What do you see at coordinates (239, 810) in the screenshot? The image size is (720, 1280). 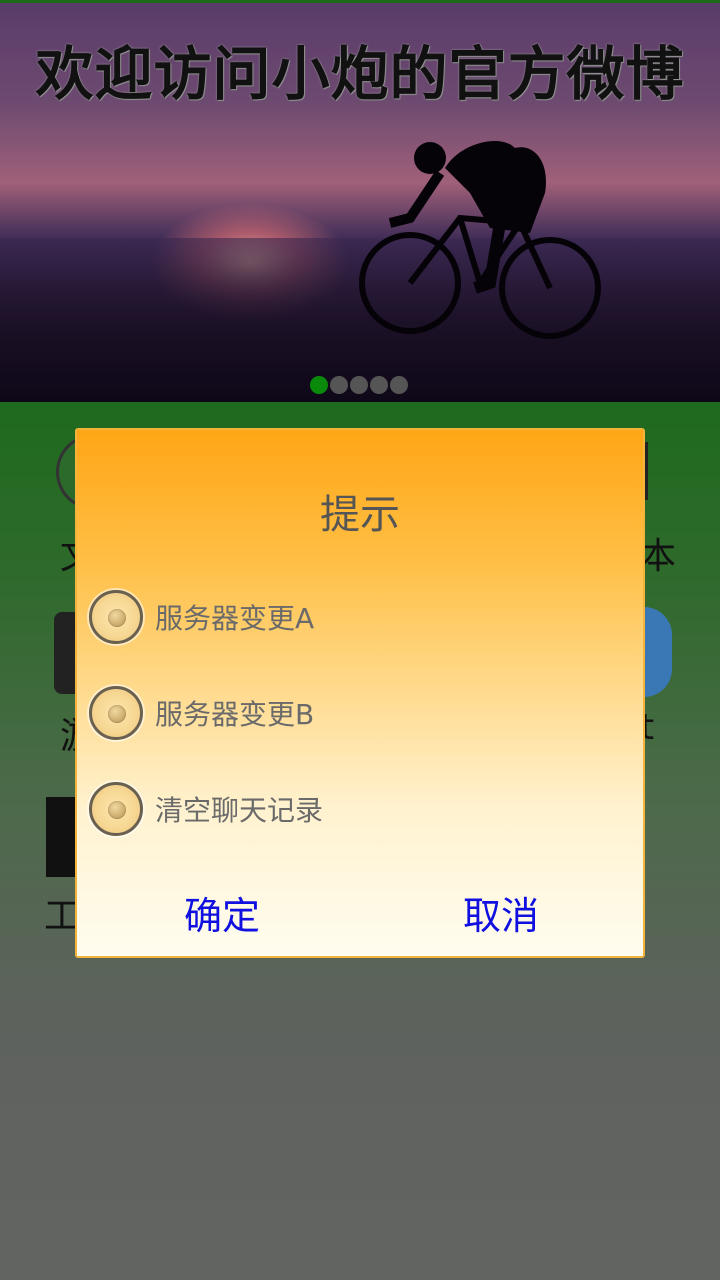 I see `option-label: 清空聊天记录` at bounding box center [239, 810].